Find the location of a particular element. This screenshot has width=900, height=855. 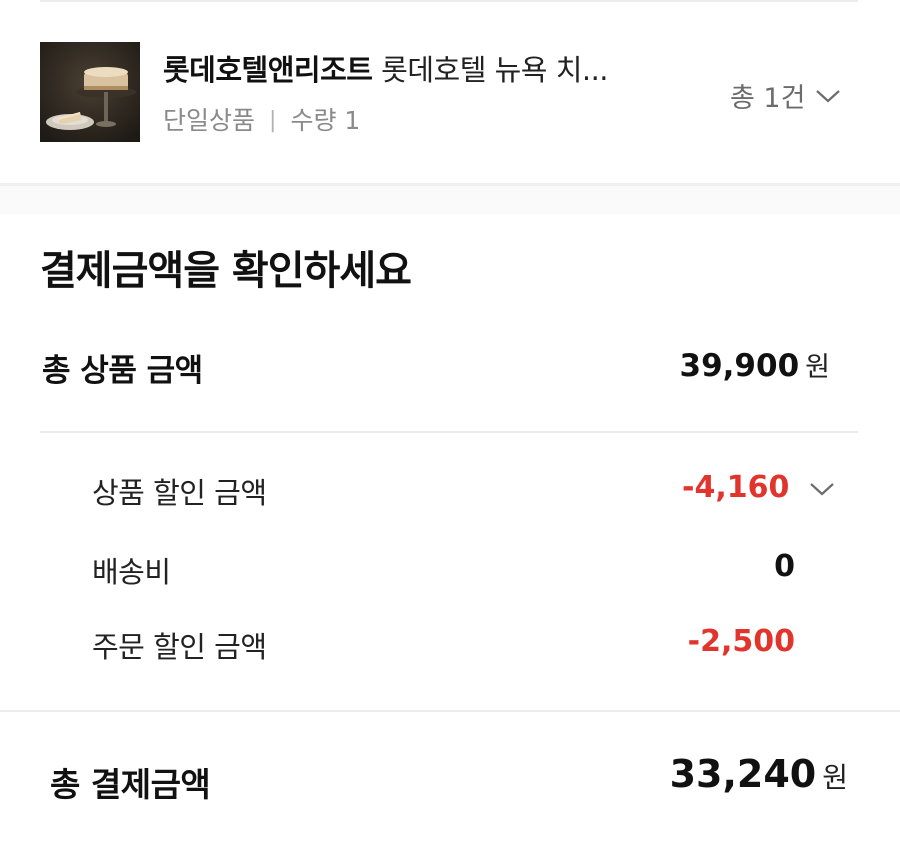

product-discount-value: -4,160 is located at coordinates (736, 487).